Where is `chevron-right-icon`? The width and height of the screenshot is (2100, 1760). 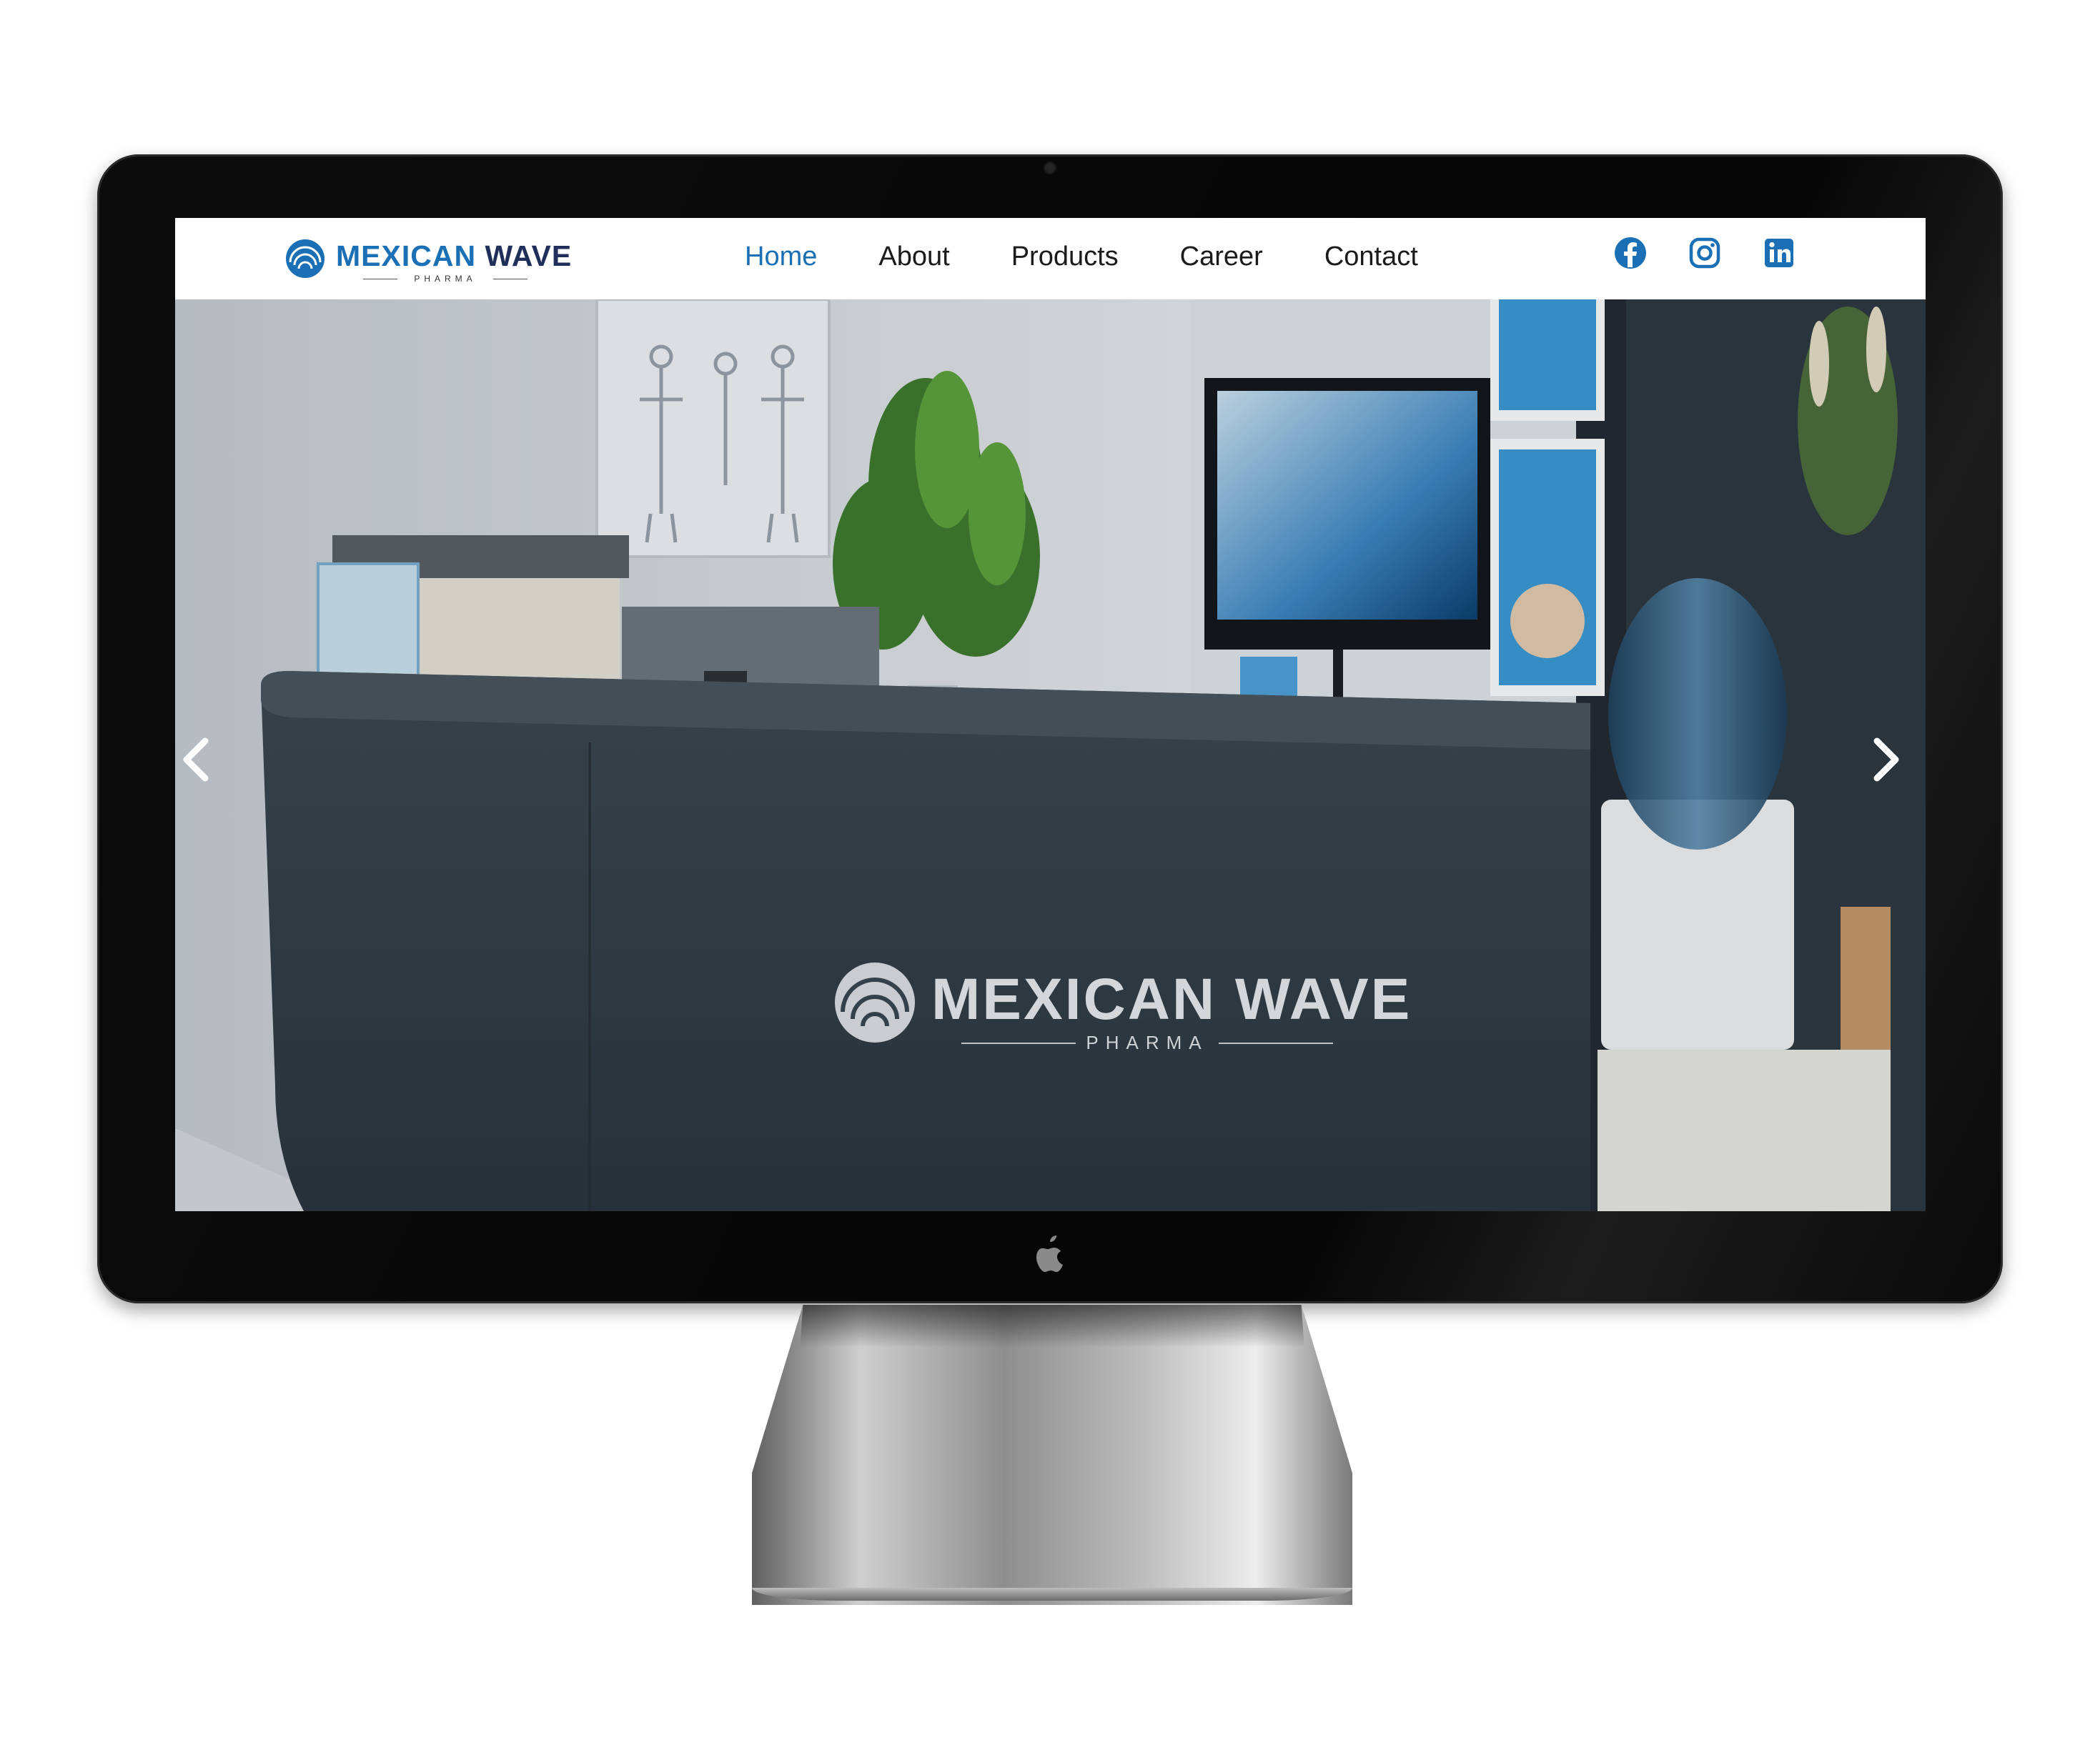
chevron-right-icon is located at coordinates (1886, 759).